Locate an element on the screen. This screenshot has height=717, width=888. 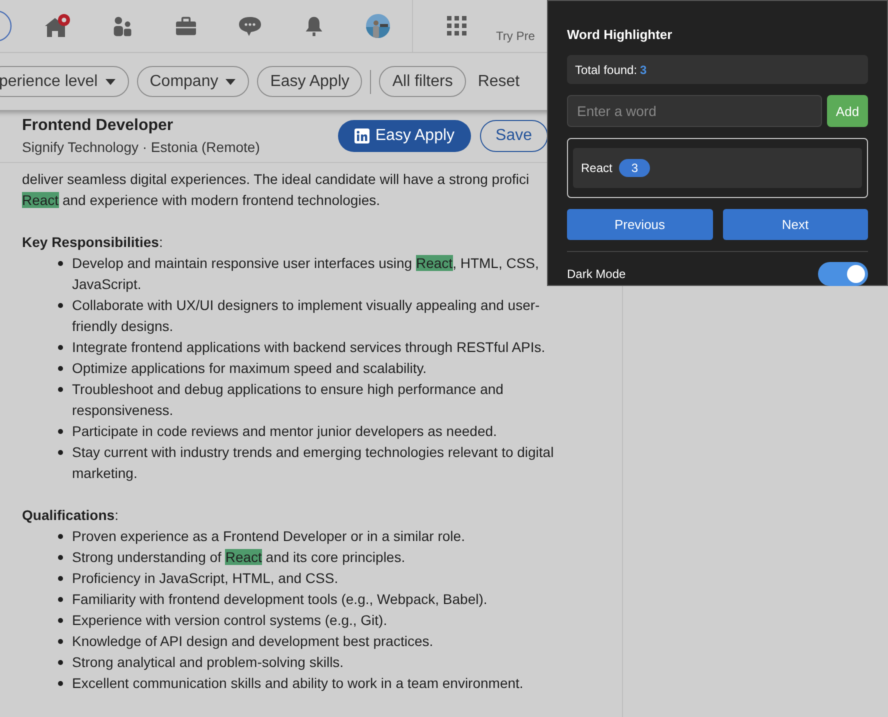
section-heading: Qualifications: is located at coordinates (71, 515).